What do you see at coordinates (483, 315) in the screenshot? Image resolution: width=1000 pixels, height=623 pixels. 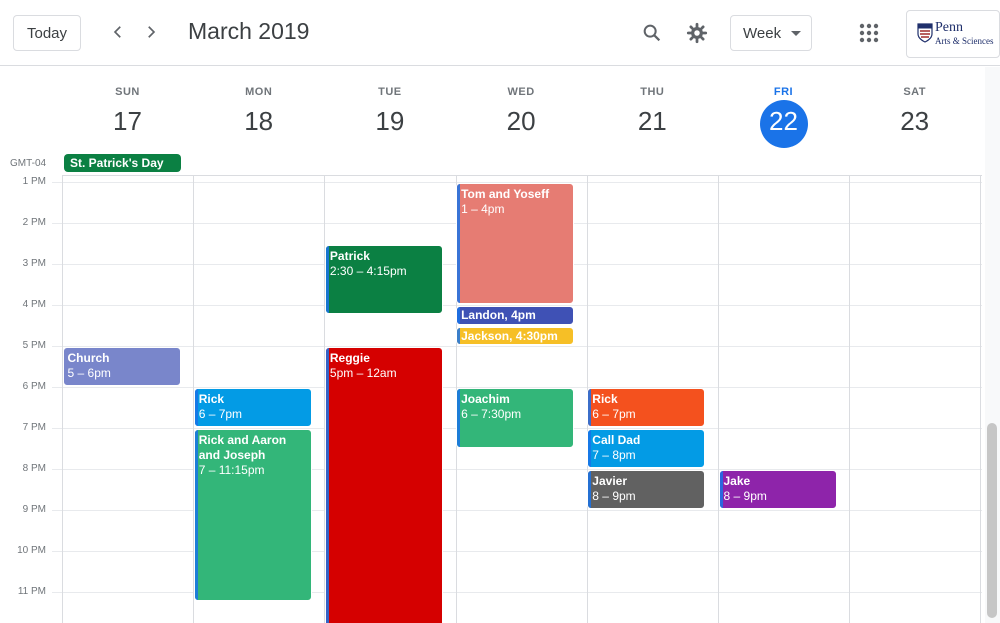 I see `event-title: Landon` at bounding box center [483, 315].